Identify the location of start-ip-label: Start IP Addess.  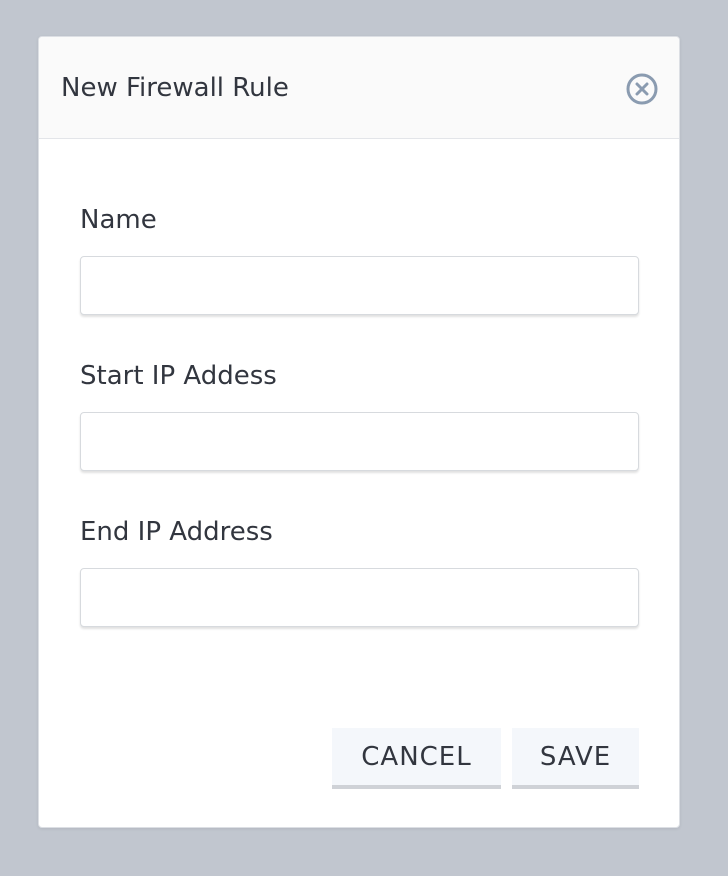
(178, 376).